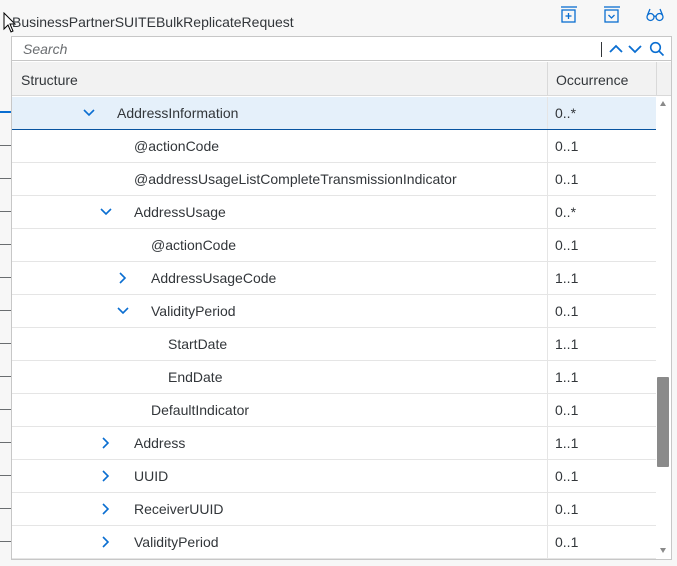  What do you see at coordinates (334, 377) in the screenshot?
I see `tree-row: EndDate 1..1` at bounding box center [334, 377].